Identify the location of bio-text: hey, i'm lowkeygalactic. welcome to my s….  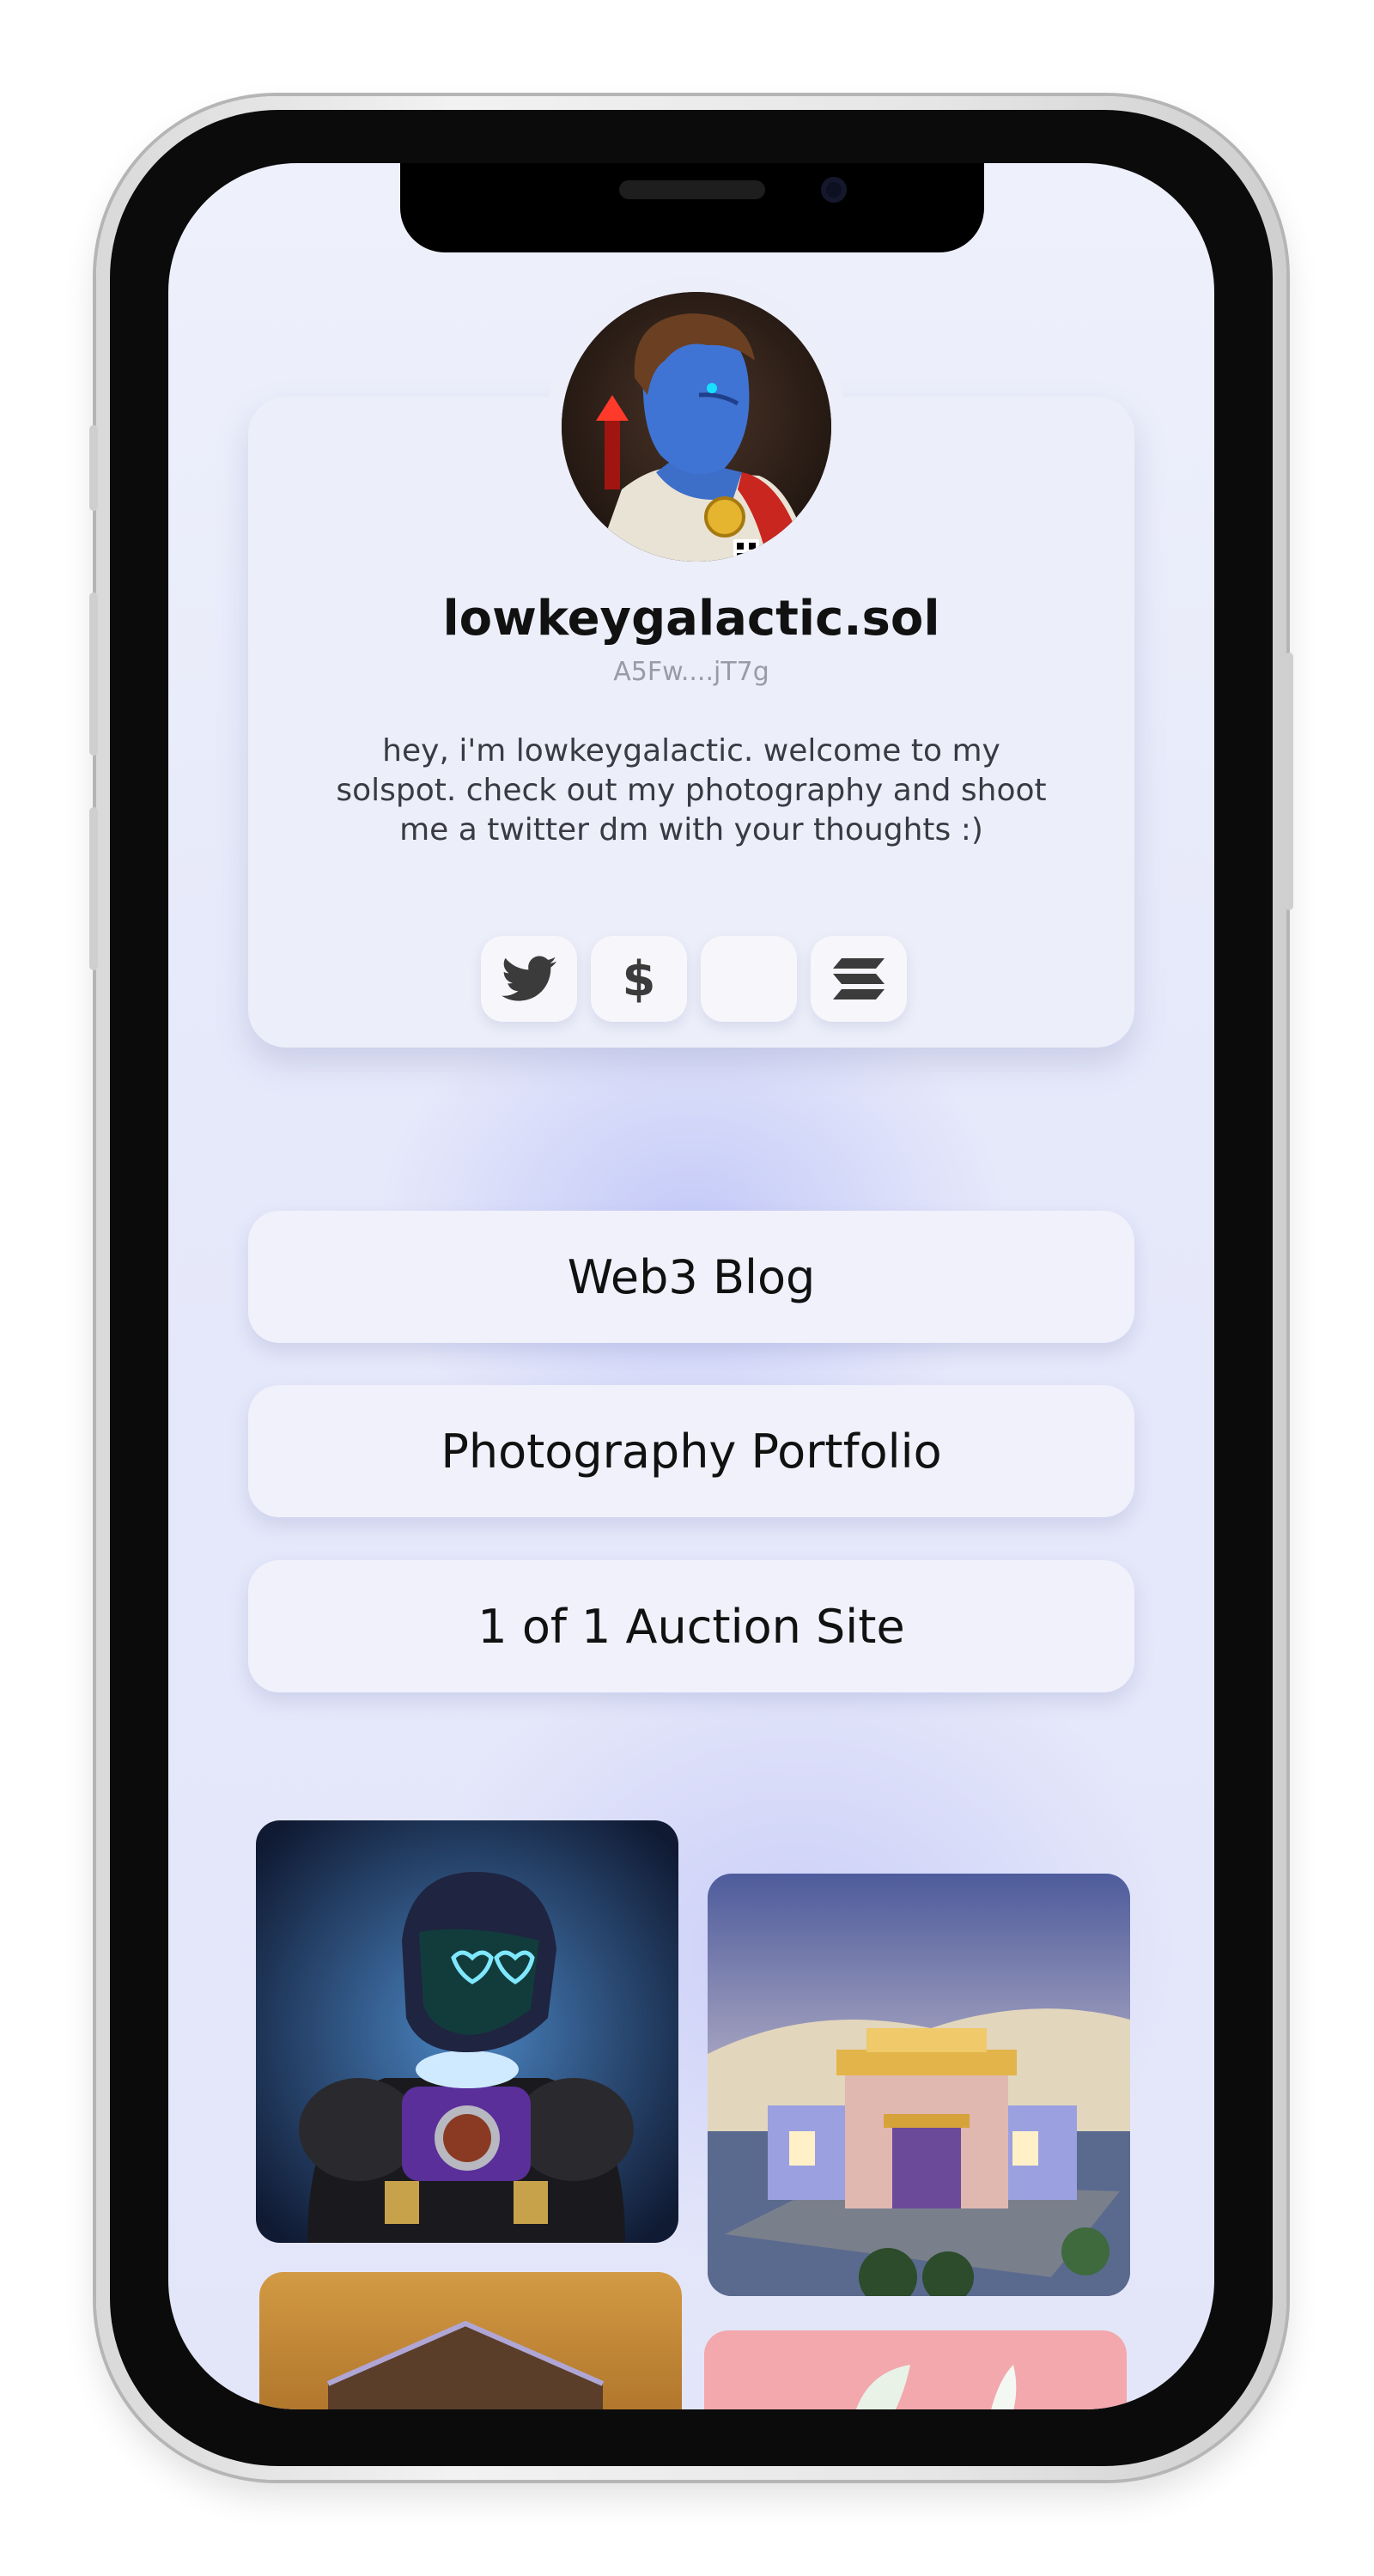
(691, 790).